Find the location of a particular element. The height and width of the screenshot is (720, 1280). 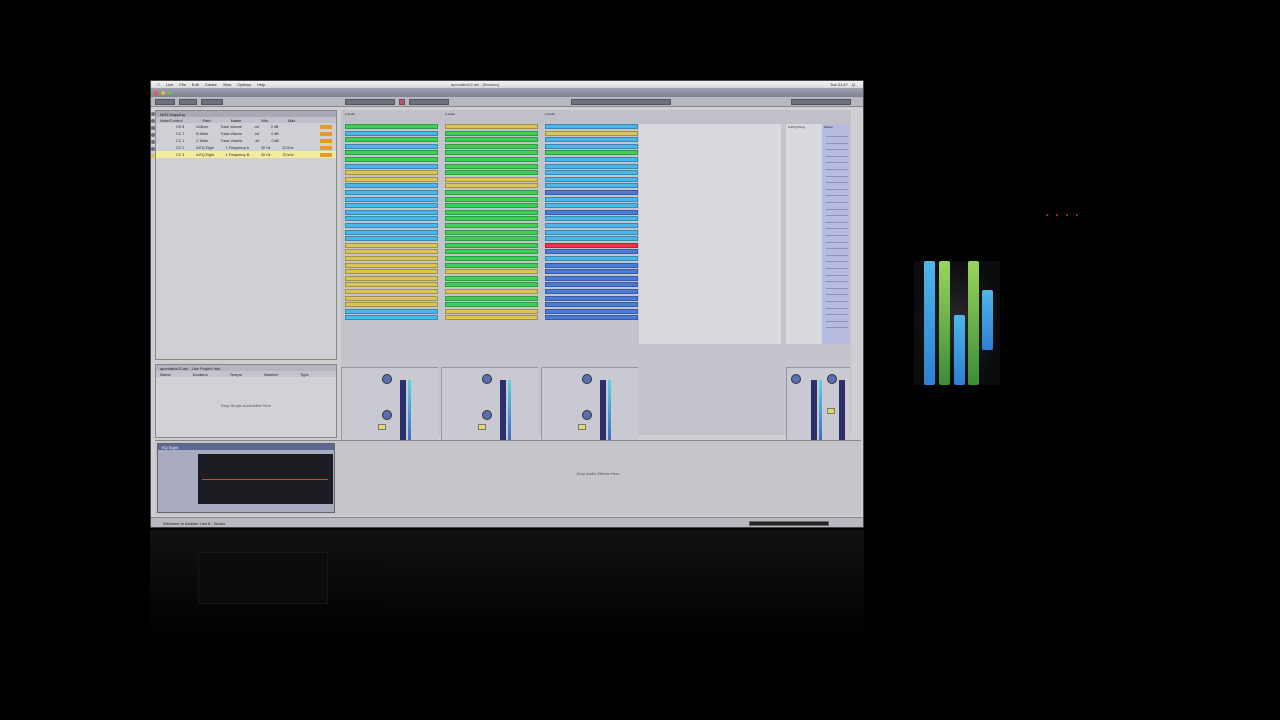

cue-knob is located at coordinates (832, 379).